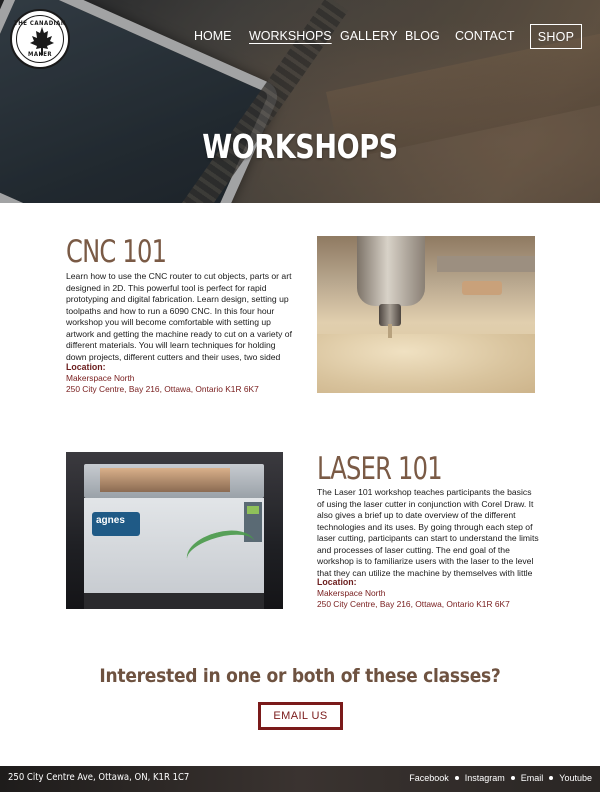  What do you see at coordinates (486, 264) in the screenshot?
I see `photo-rail` at bounding box center [486, 264].